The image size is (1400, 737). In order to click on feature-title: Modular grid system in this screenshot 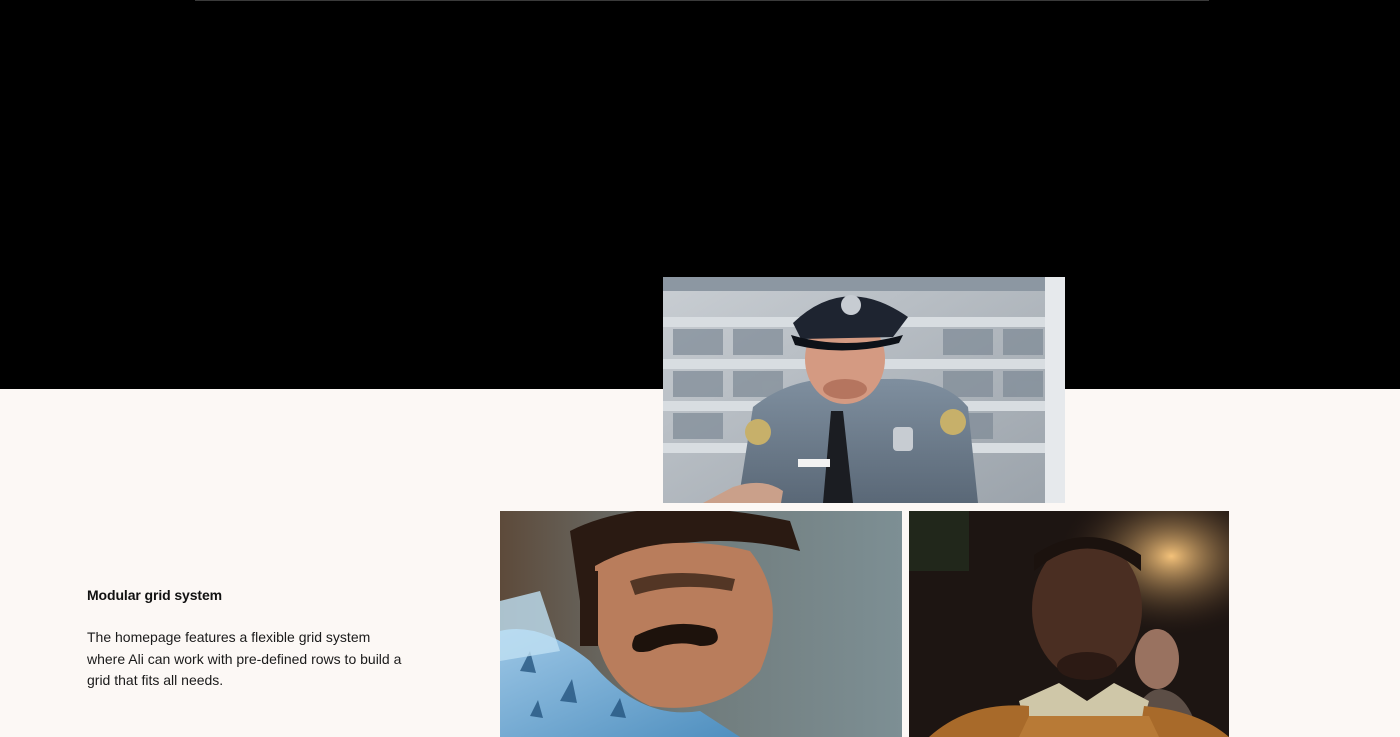, I will do `click(155, 595)`.